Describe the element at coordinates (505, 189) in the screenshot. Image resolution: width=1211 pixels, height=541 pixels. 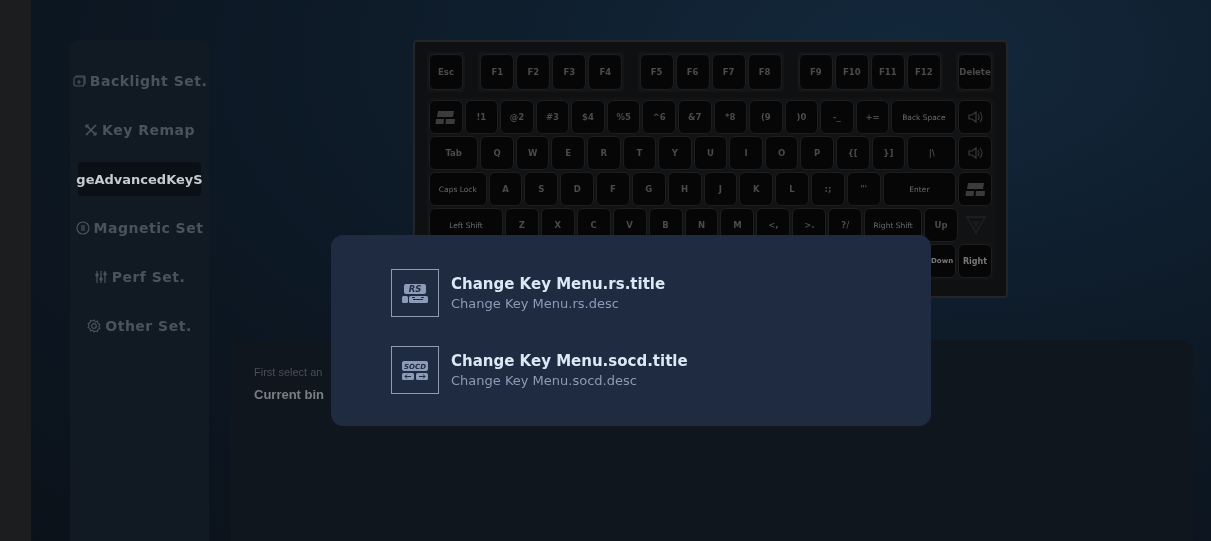
I see `keyboard-key: A` at that location.